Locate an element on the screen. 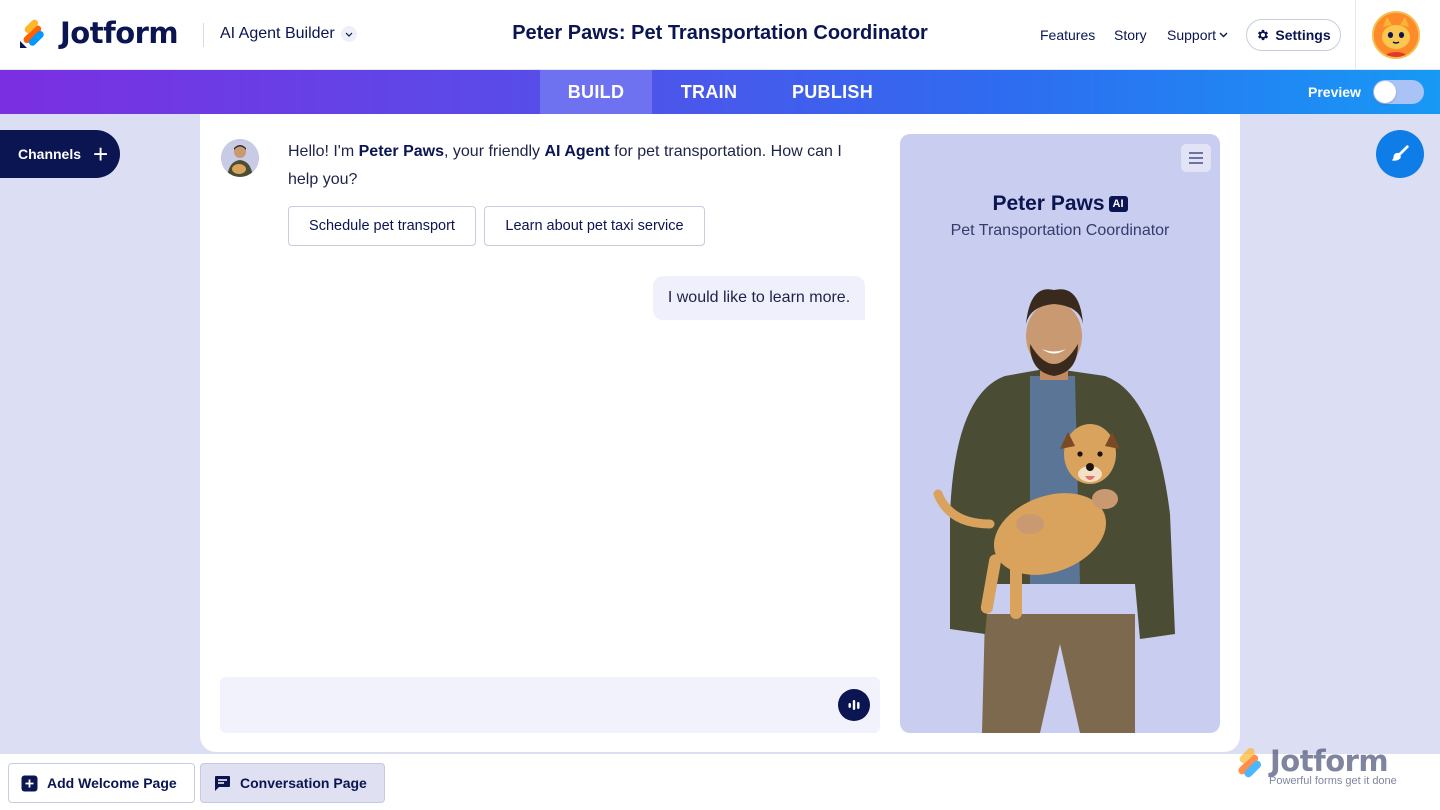  user-avatar is located at coordinates (1396, 35).